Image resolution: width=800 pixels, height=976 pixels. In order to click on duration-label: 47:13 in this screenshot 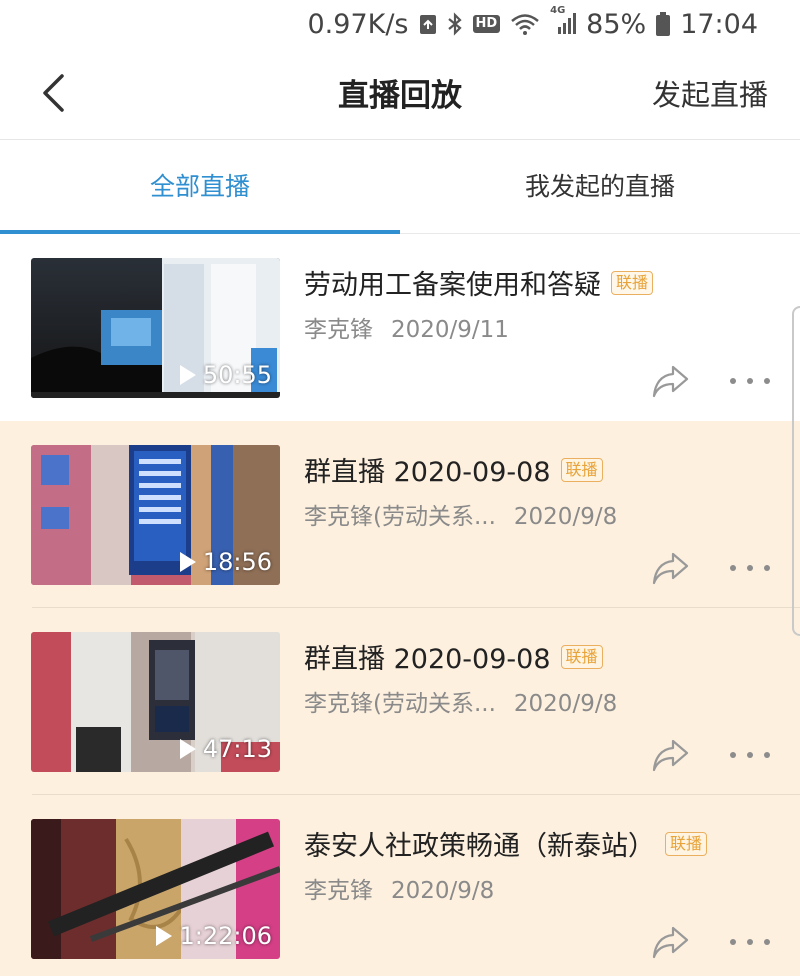, I will do `click(225, 749)`.